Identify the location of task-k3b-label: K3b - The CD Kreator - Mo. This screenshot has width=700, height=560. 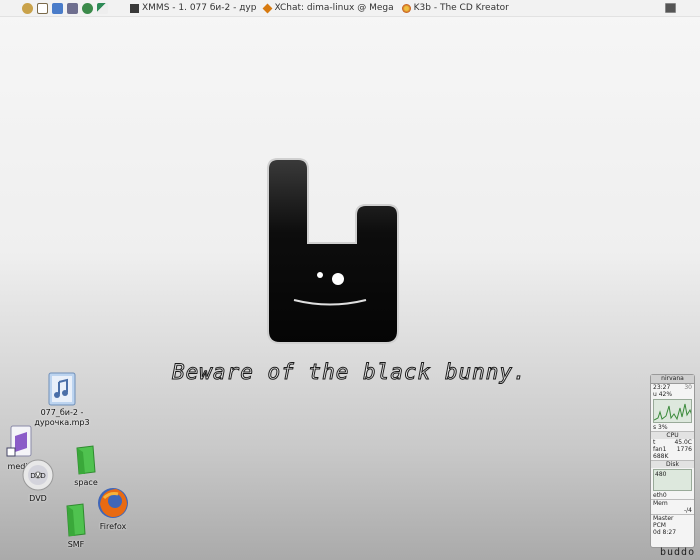
(461, 8).